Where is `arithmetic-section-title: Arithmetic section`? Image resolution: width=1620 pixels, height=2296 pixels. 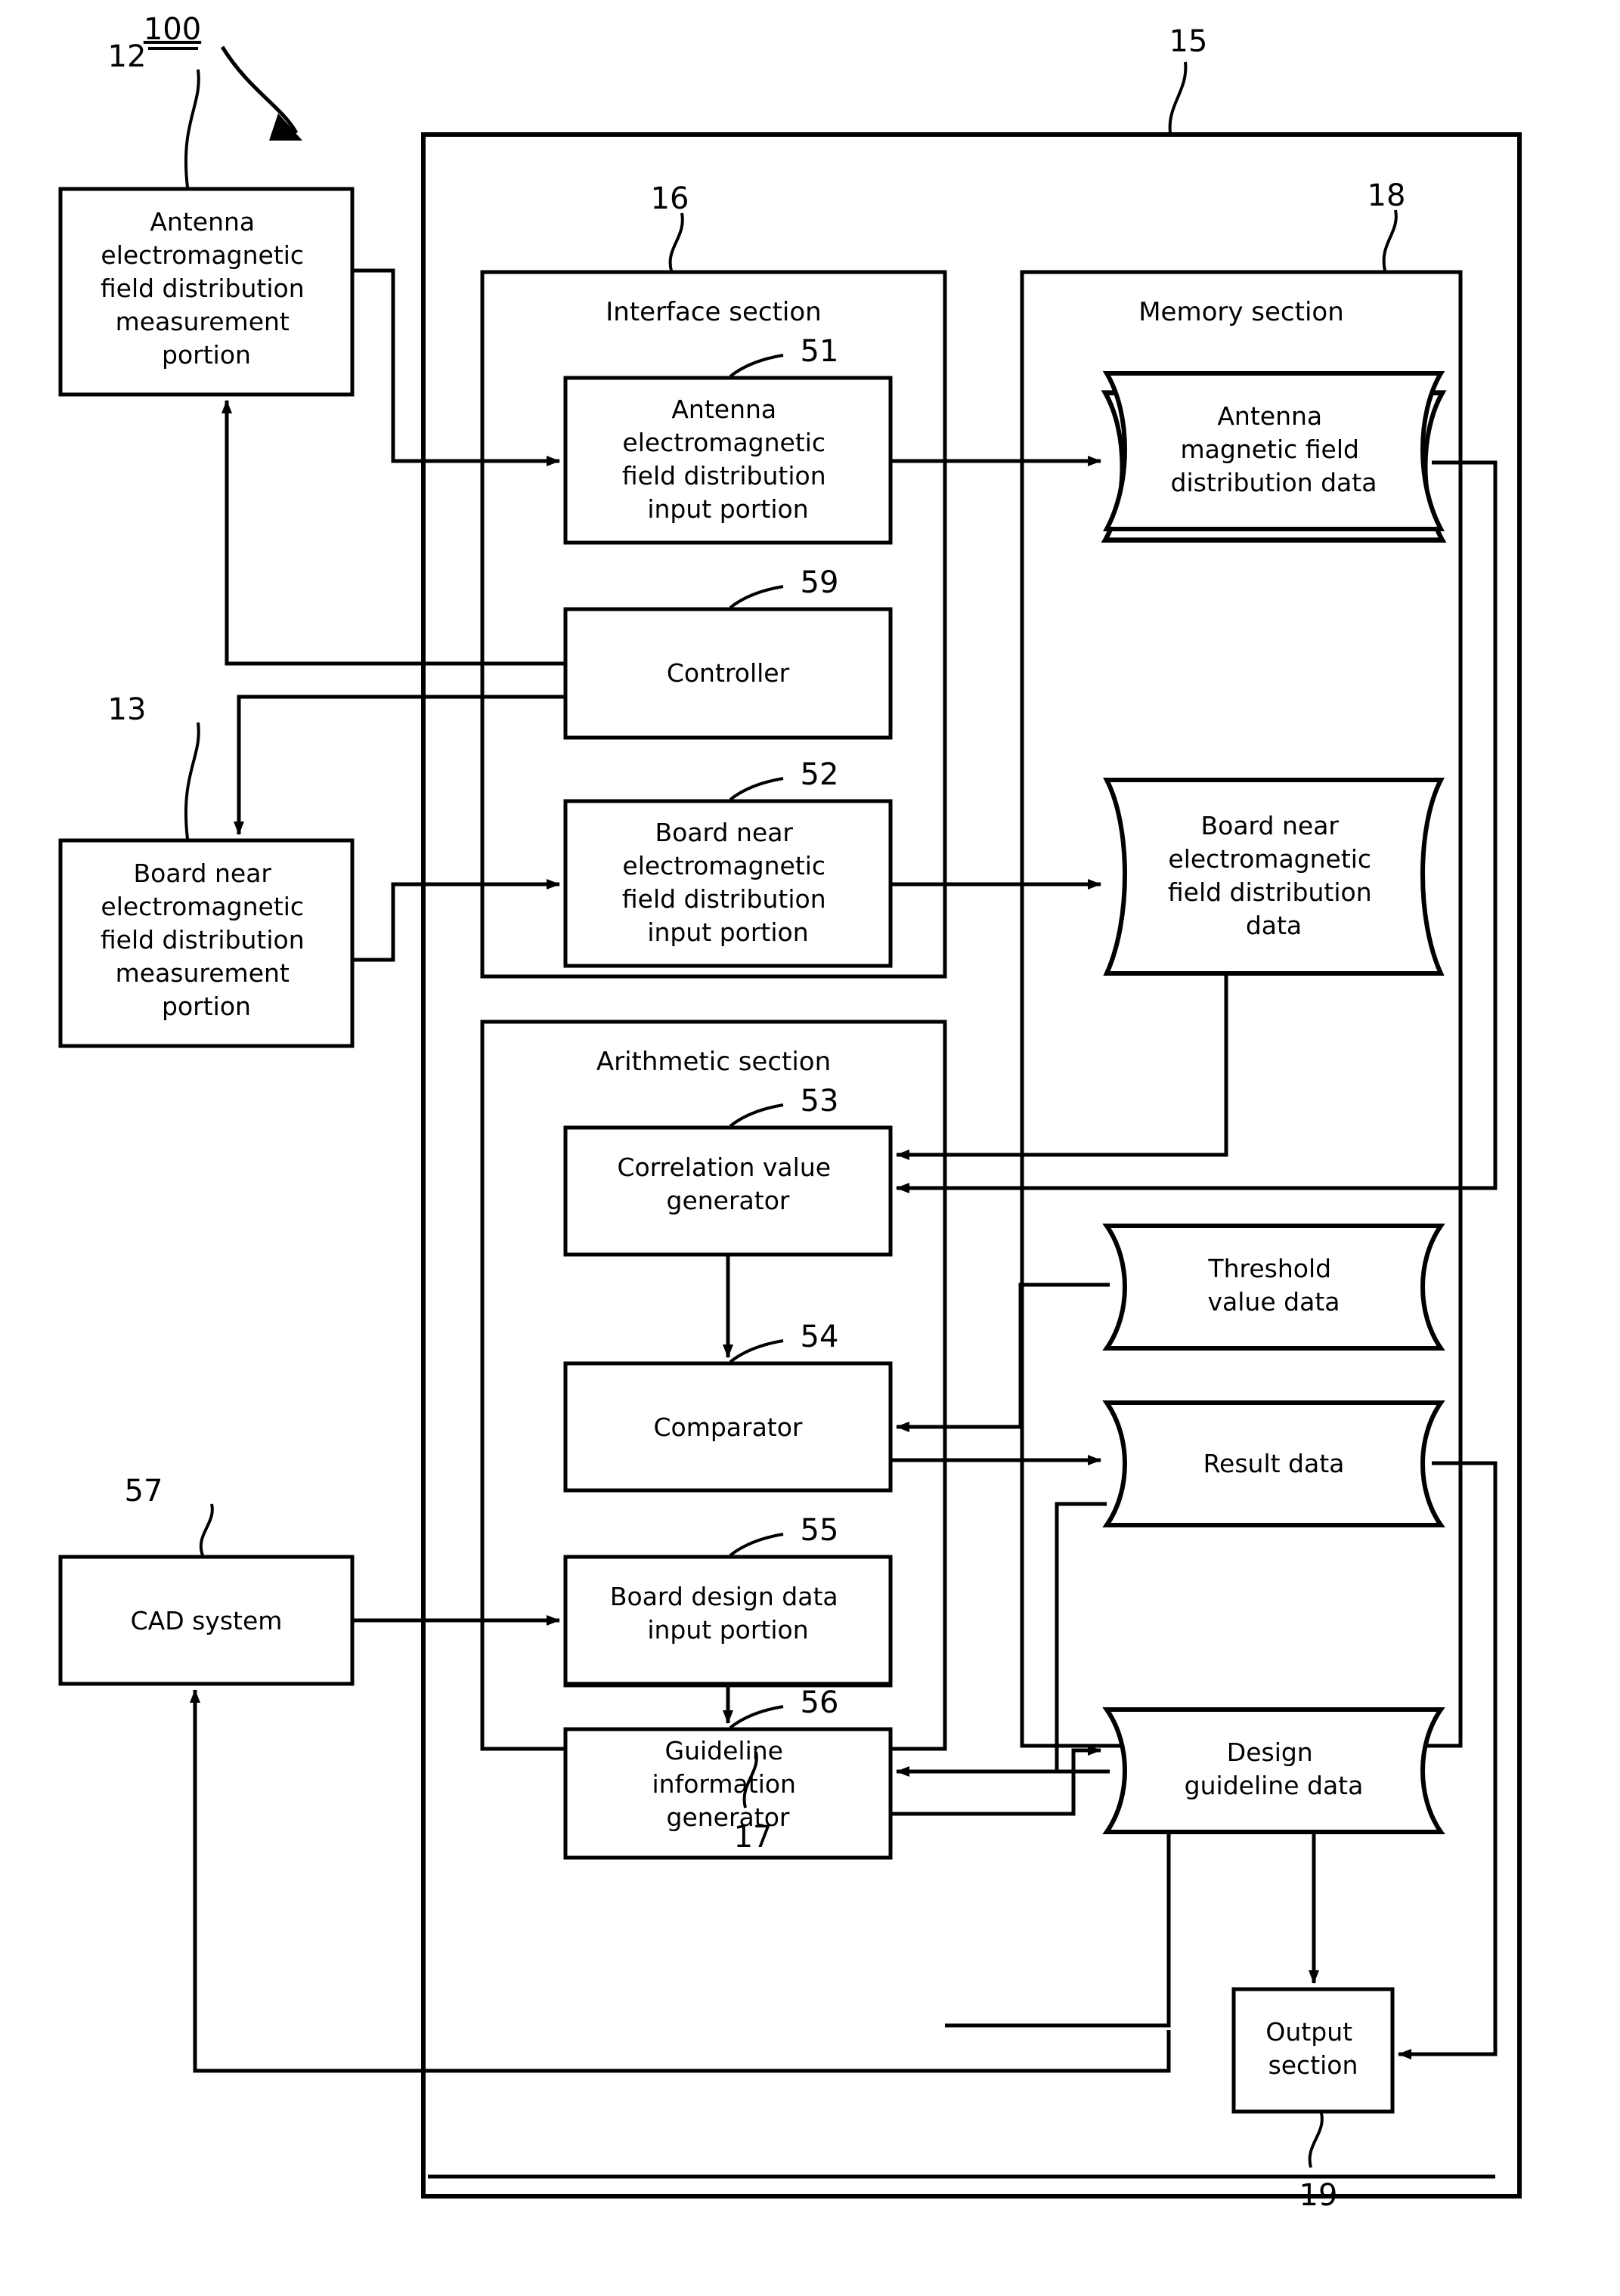 arithmetic-section-title: Arithmetic section is located at coordinates (713, 1062).